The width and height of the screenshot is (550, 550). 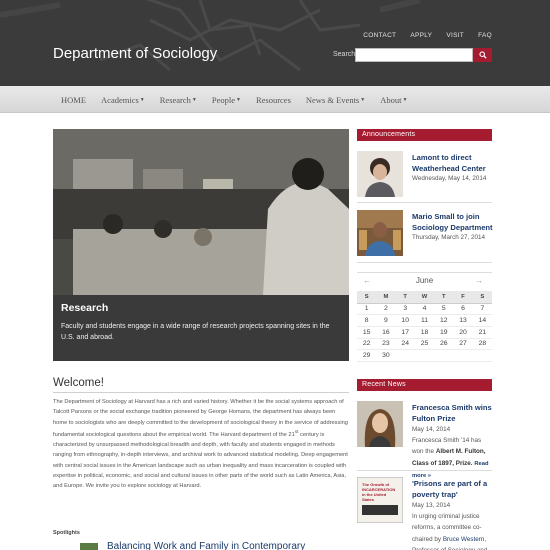 What do you see at coordinates (66, 533) in the screenshot?
I see `spotlights-label: Spotlights` at bounding box center [66, 533].